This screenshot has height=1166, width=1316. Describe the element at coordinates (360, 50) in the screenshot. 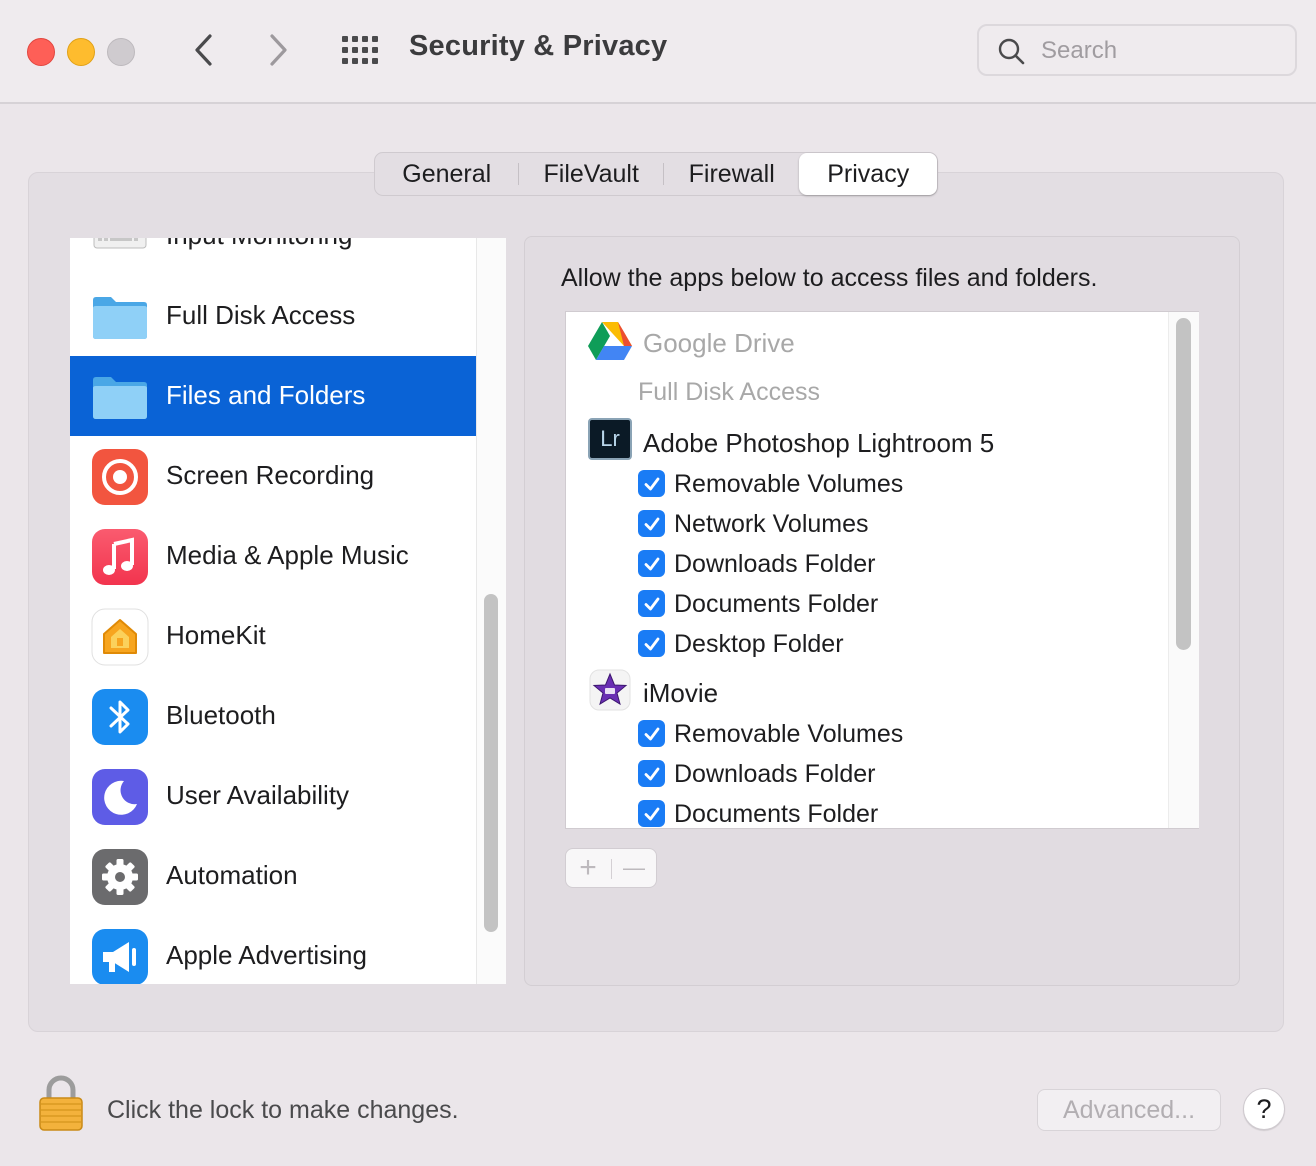

I see `show-all-button` at that location.